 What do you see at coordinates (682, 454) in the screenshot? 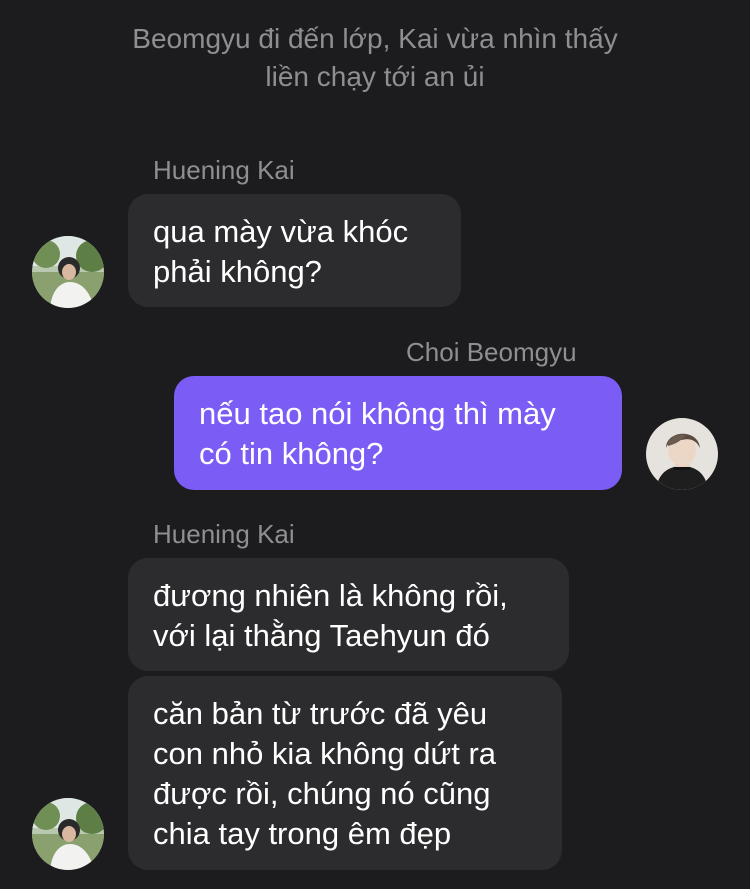
I see `choi-beomgyu-avatar` at bounding box center [682, 454].